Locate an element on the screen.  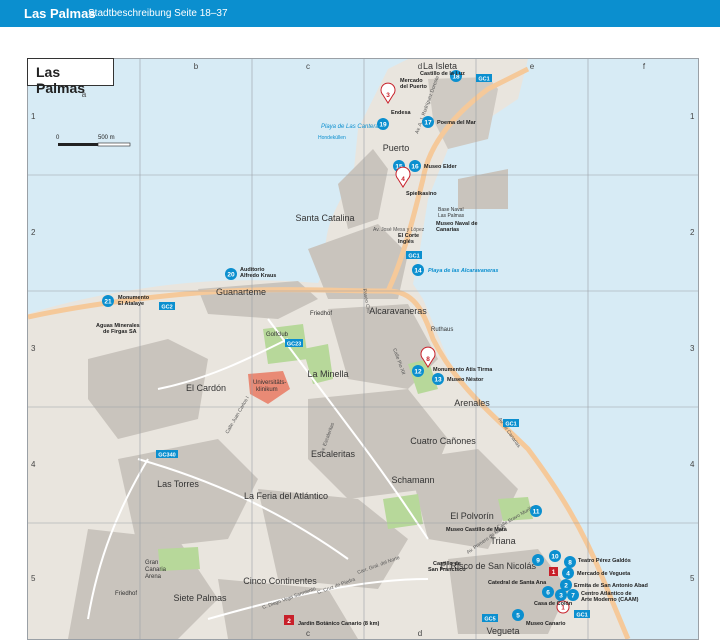
poi-21: 21 is located at coordinates (108, 301).